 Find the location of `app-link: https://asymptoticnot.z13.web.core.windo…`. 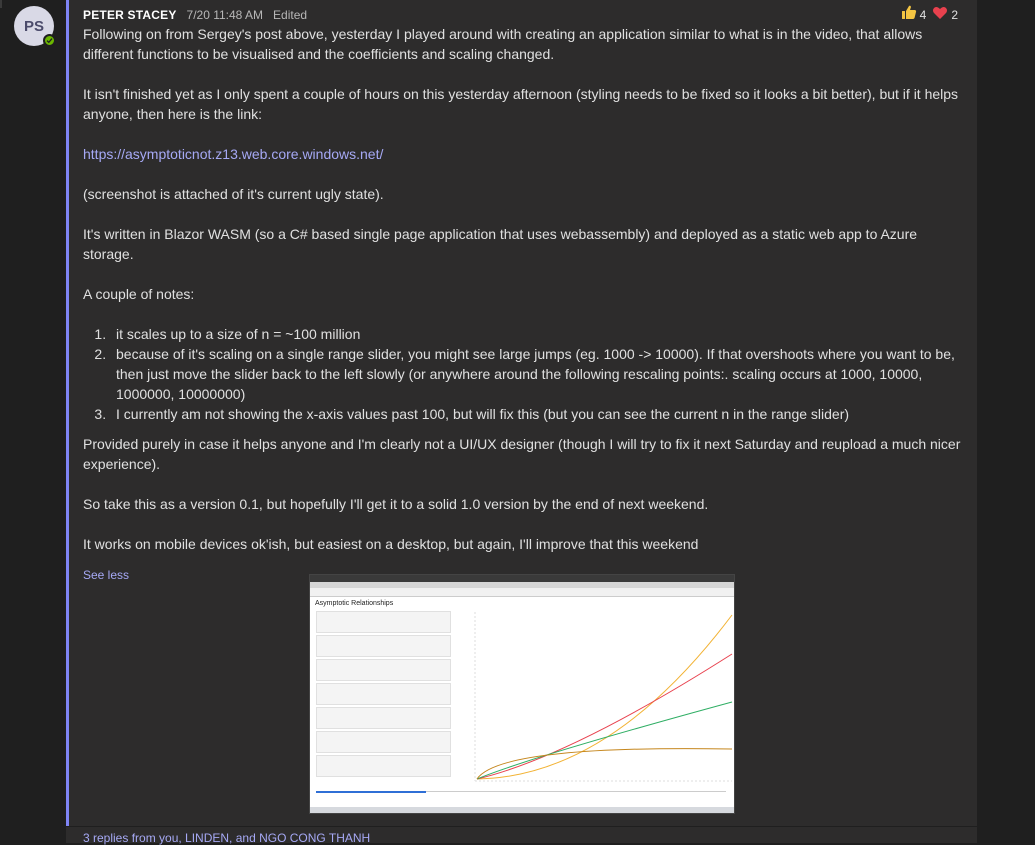

app-link: https://asymptoticnot.z13.web.core.windo… is located at coordinates (233, 154).